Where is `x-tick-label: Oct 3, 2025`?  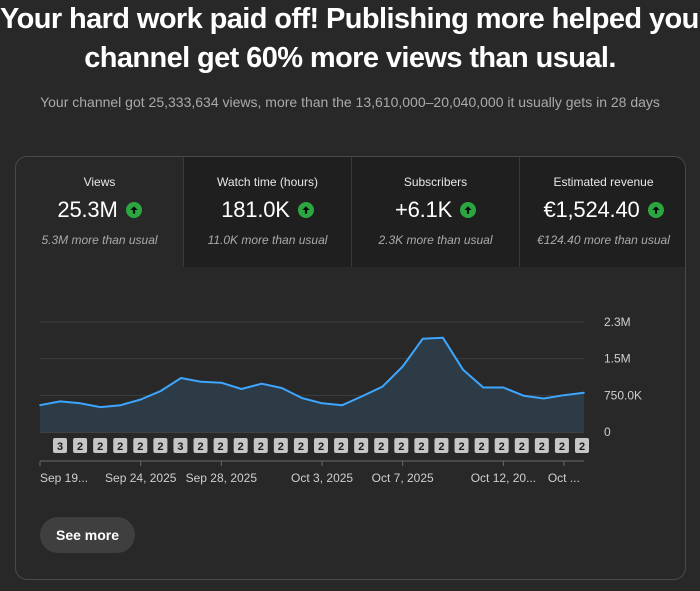
x-tick-label: Oct 3, 2025 is located at coordinates (322, 478).